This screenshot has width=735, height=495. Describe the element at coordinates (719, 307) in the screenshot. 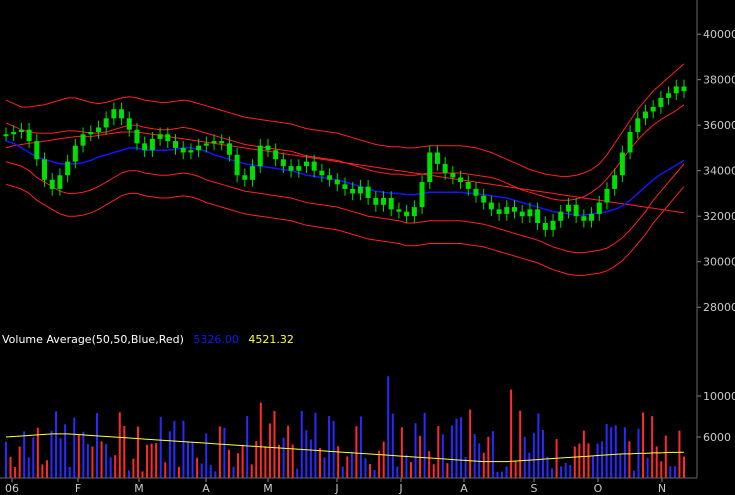

I see `price-tick-label: 28000` at that location.